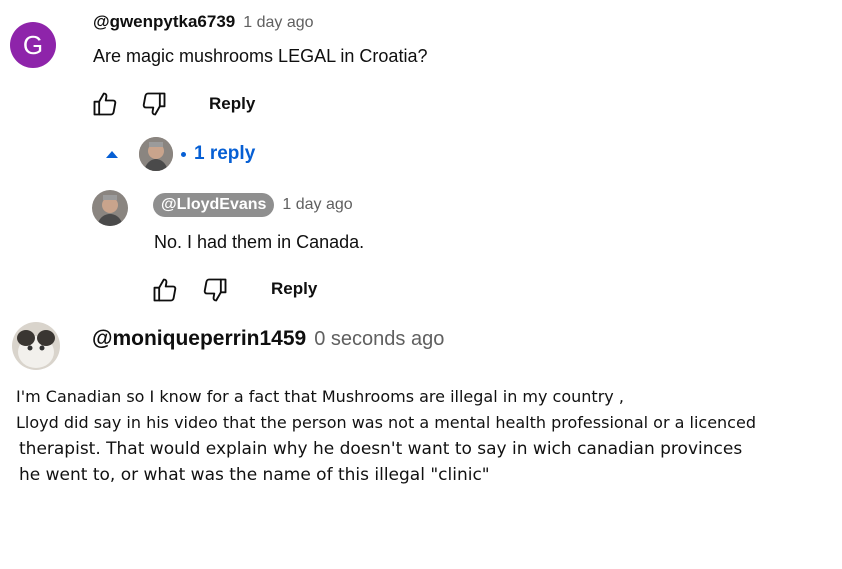 Image resolution: width=842 pixels, height=569 pixels. Describe the element at coordinates (224, 154) in the screenshot. I see `replies-count: 1 reply` at that location.